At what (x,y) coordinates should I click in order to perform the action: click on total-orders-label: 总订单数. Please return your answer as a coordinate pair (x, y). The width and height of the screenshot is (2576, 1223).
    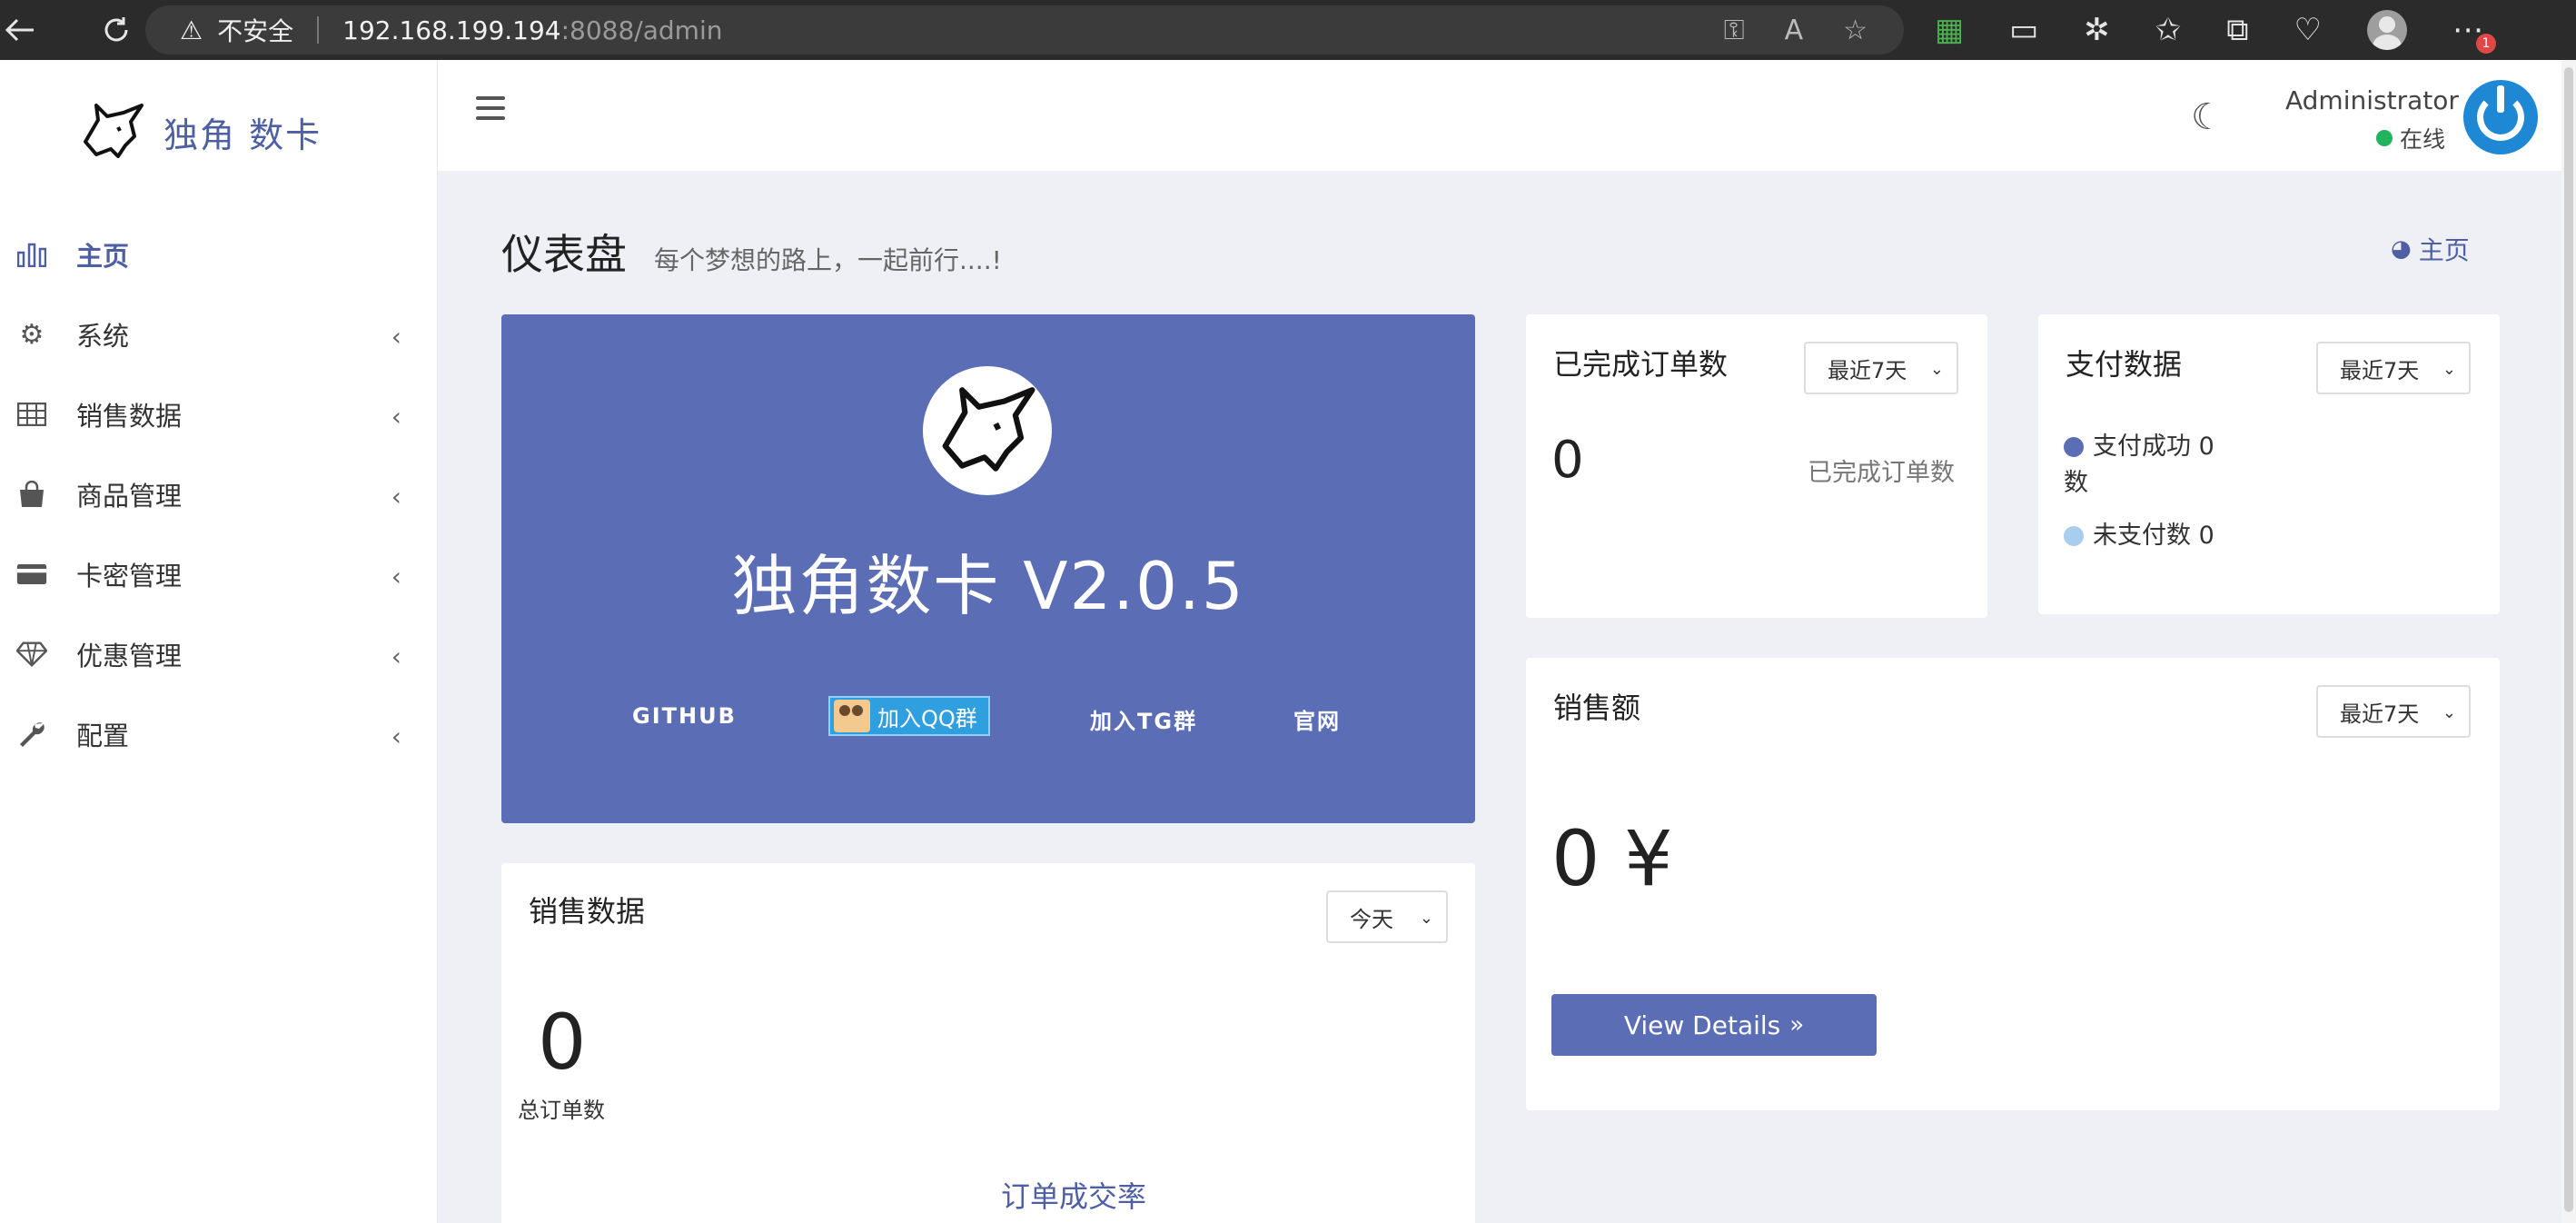
    Looking at the image, I should click on (561, 1111).